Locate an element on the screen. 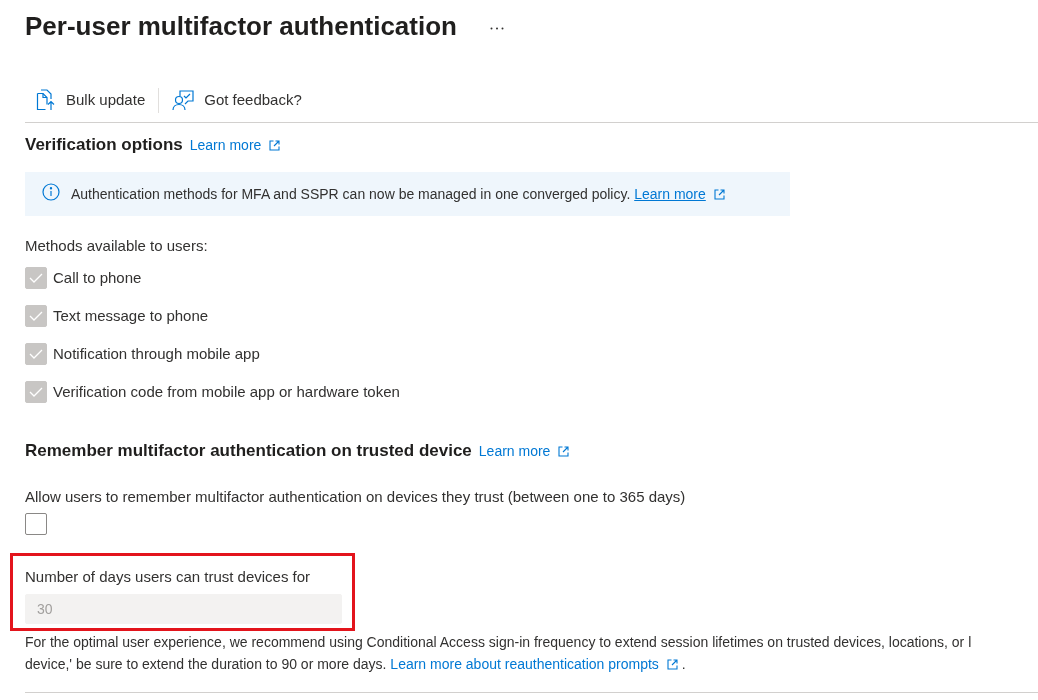 Image resolution: width=1038 pixels, height=700 pixels. reauthentication-link: Learn more about reauthentication prompts is located at coordinates (534, 664).